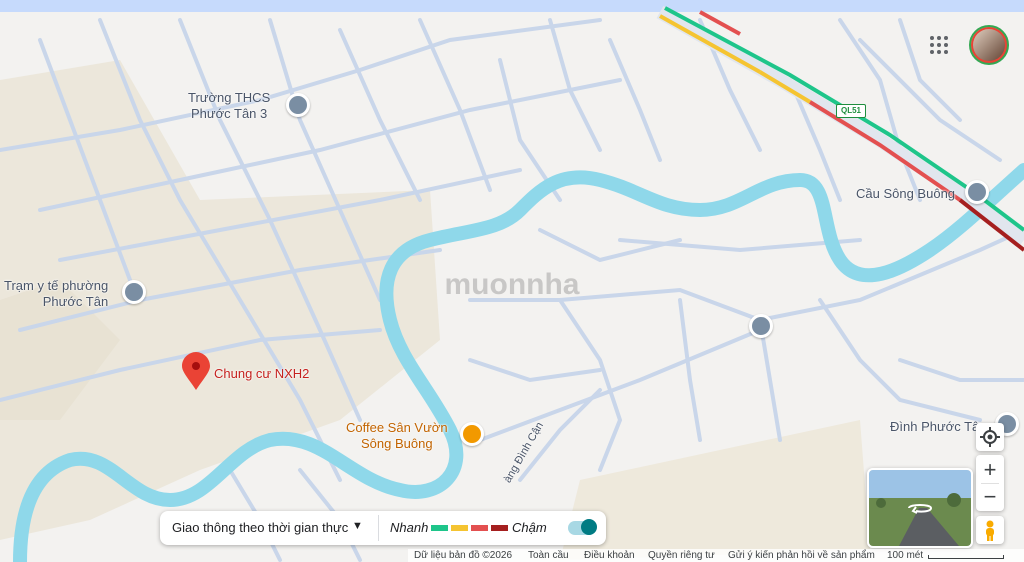 This screenshot has height=562, width=1024. I want to click on pegman-button, so click(990, 530).